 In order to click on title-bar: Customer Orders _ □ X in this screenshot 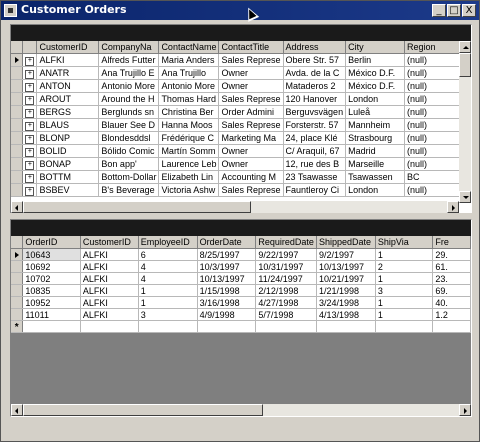, I will do `click(240, 10)`.